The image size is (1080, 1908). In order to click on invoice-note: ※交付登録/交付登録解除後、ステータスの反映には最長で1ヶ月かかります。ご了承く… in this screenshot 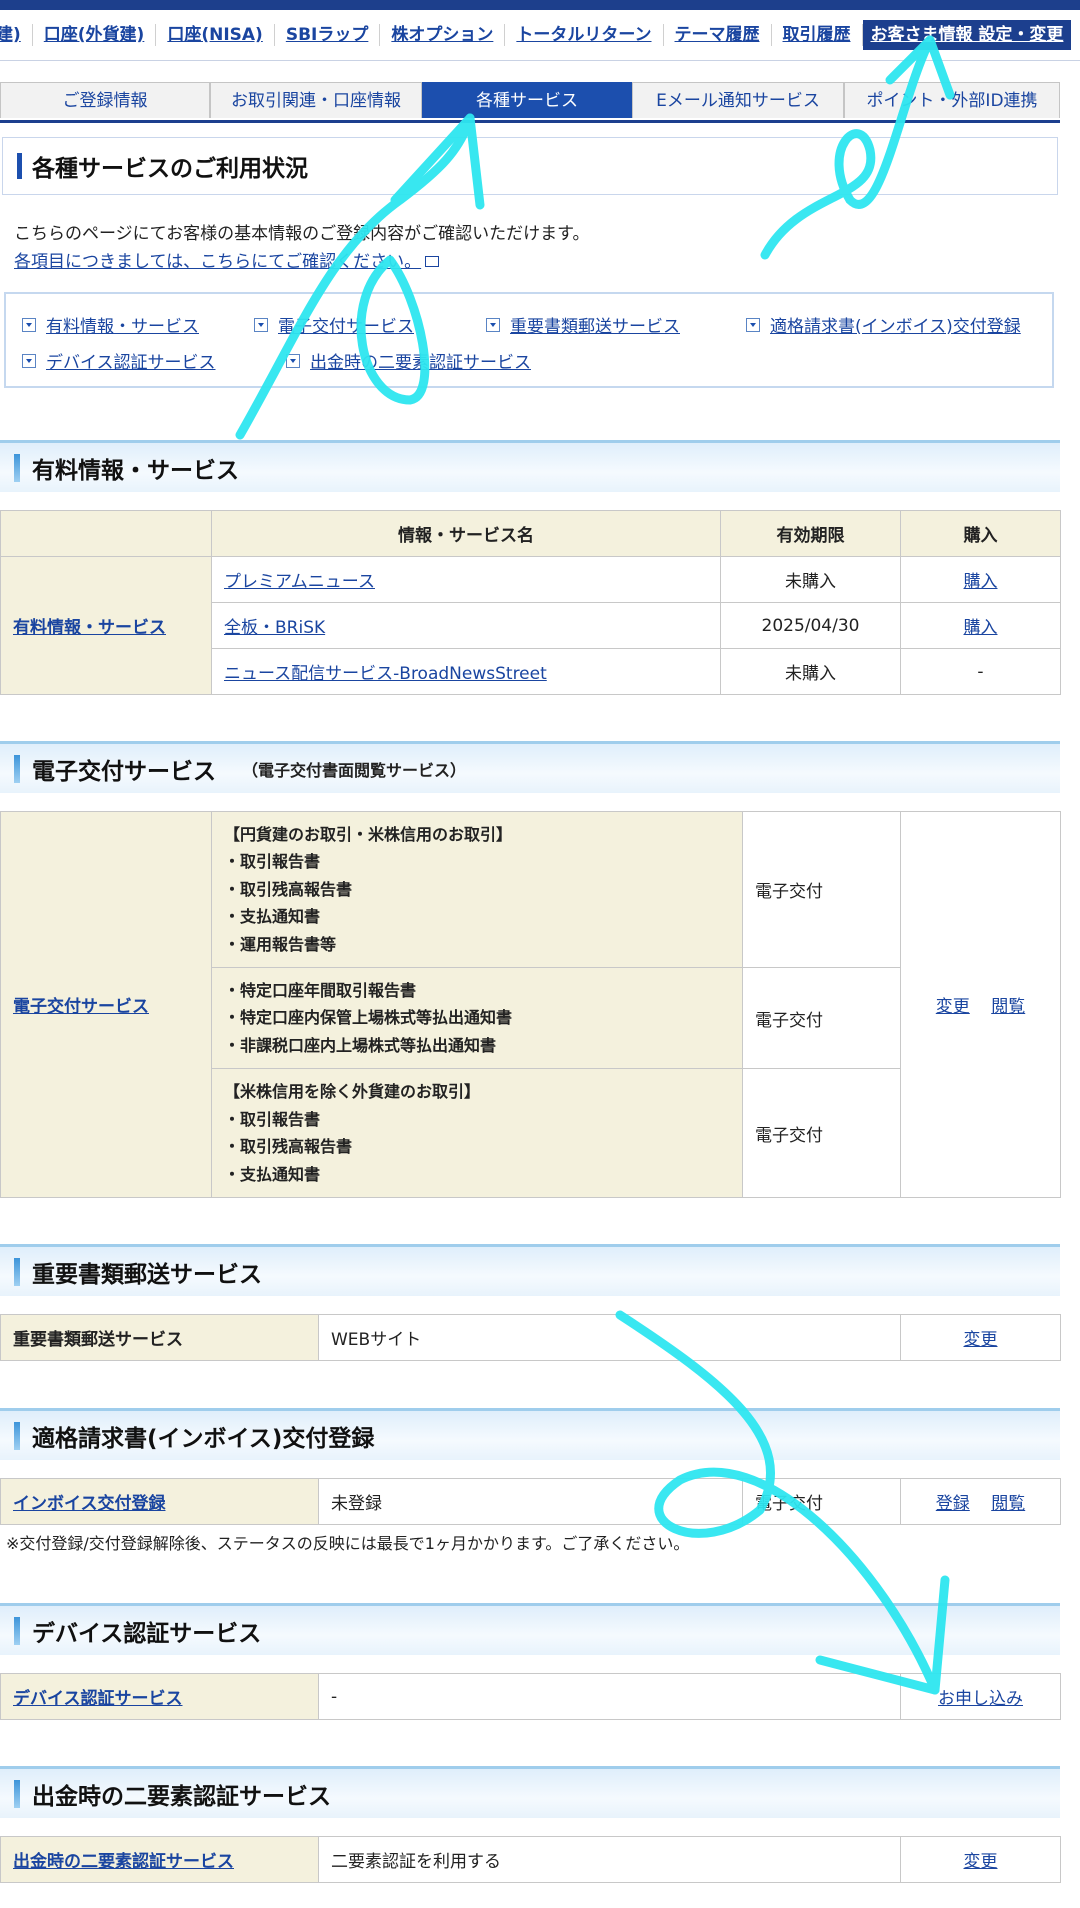, I will do `click(348, 1543)`.